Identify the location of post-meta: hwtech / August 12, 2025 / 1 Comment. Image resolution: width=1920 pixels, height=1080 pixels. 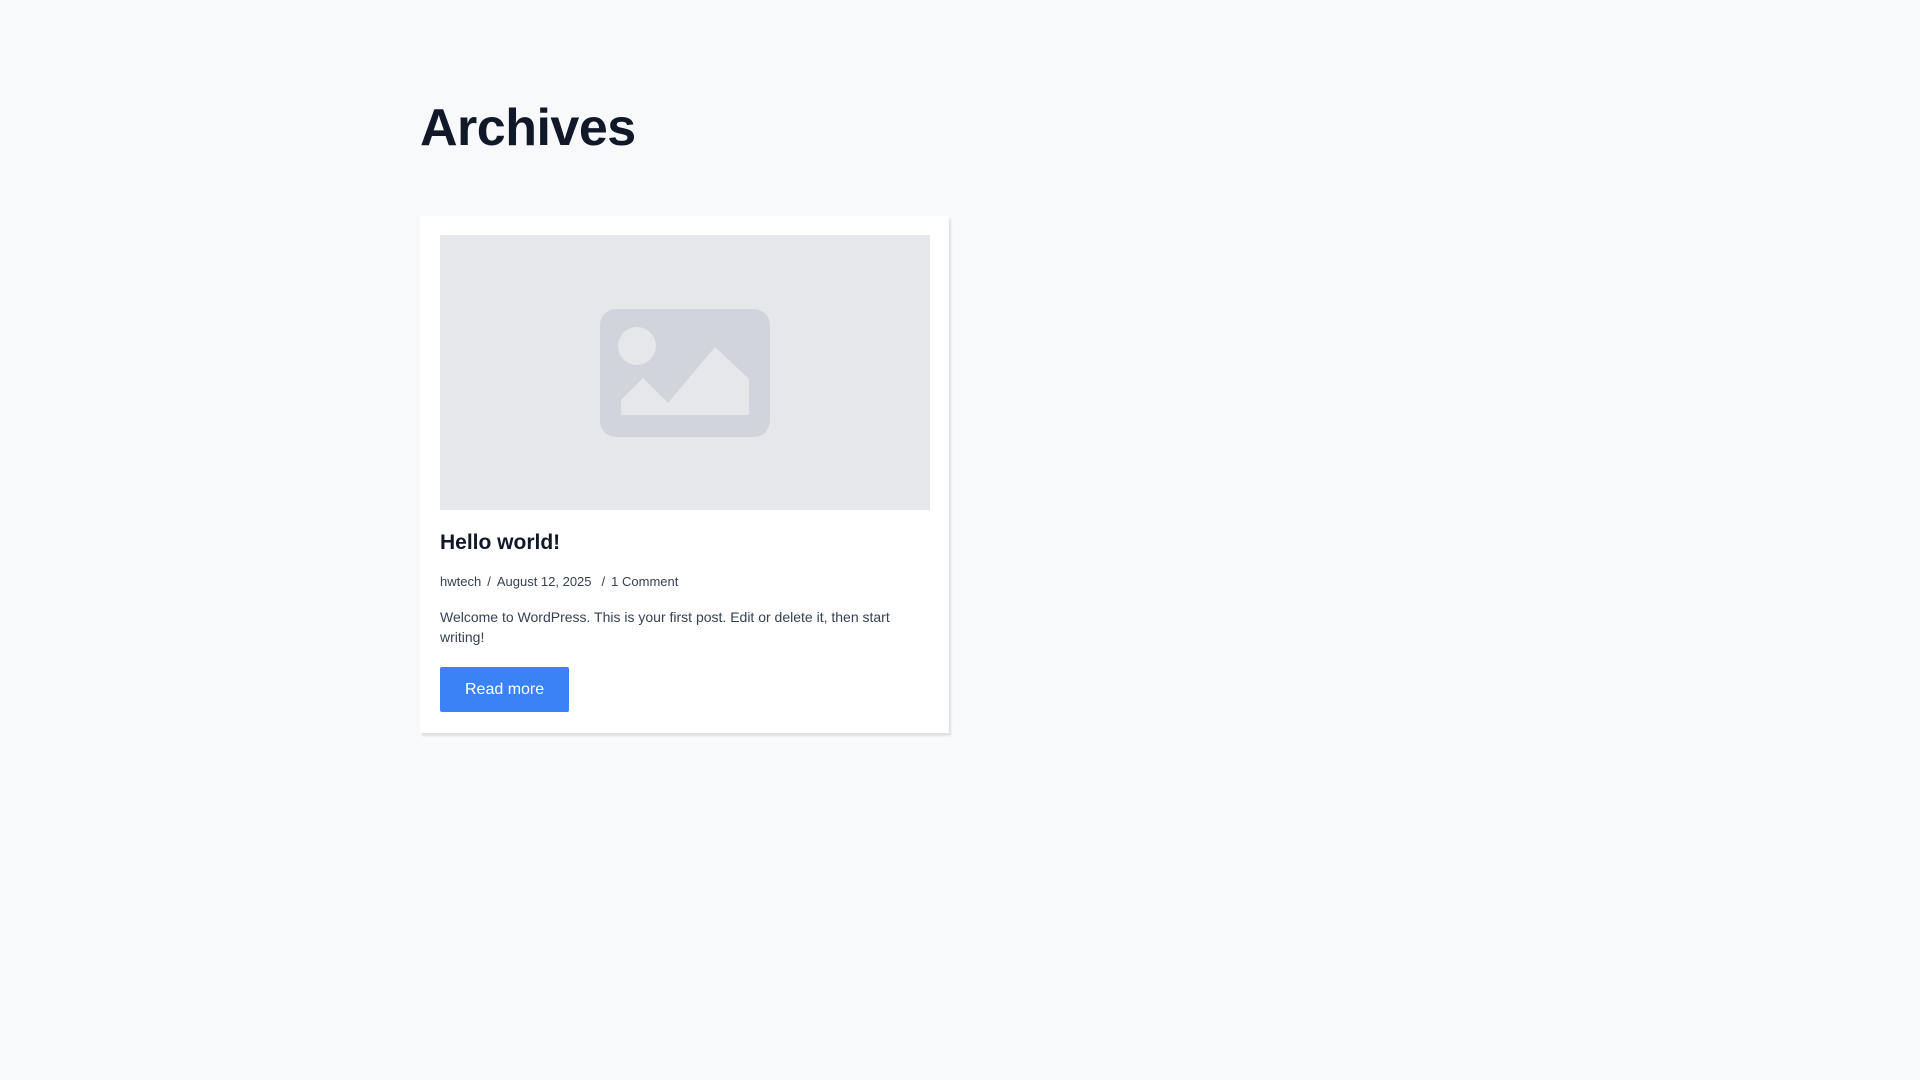
(684, 582).